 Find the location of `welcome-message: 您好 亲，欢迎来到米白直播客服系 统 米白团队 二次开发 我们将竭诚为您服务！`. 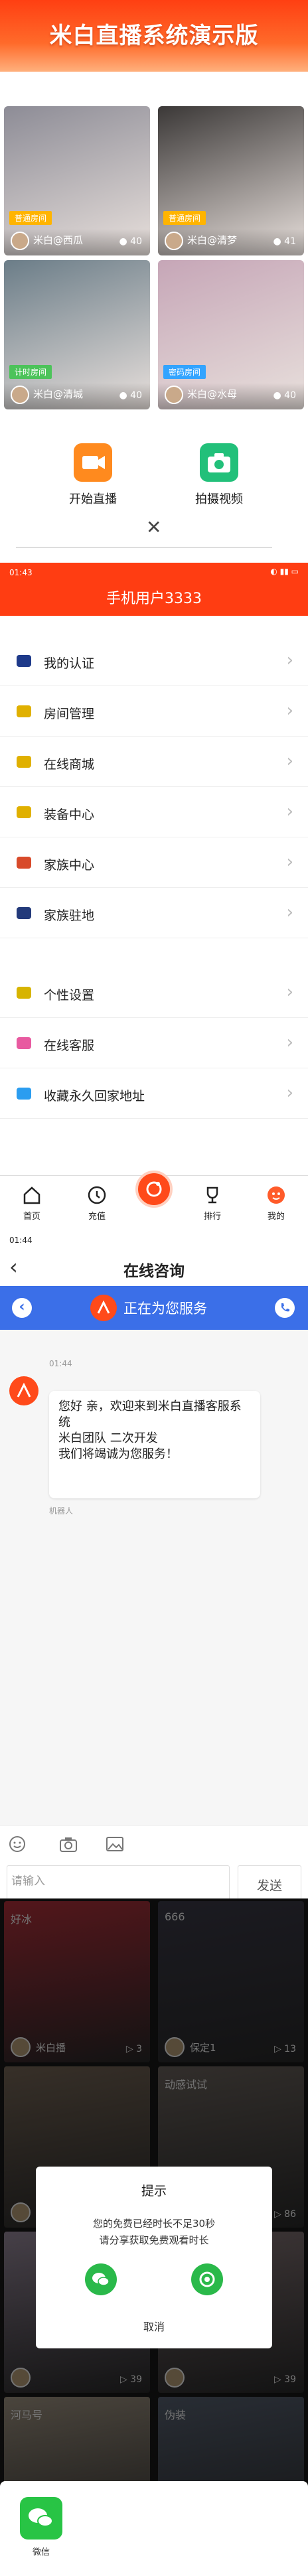

welcome-message: 您好 亲，欢迎来到米白直播客服系 统 米白团队 二次开发 我们将竭诚为您服务！ is located at coordinates (155, 1444).